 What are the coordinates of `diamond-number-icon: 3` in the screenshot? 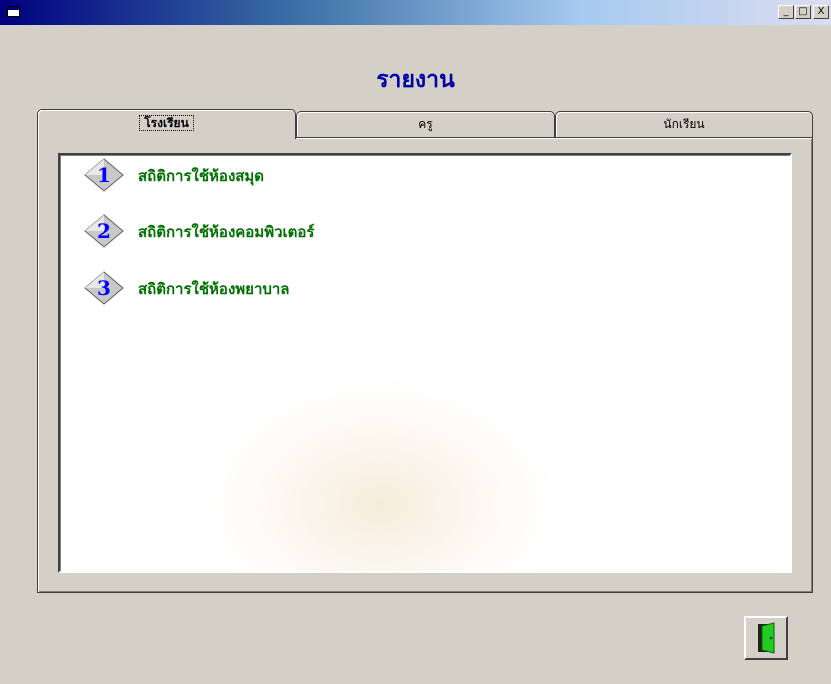 It's located at (104, 288).